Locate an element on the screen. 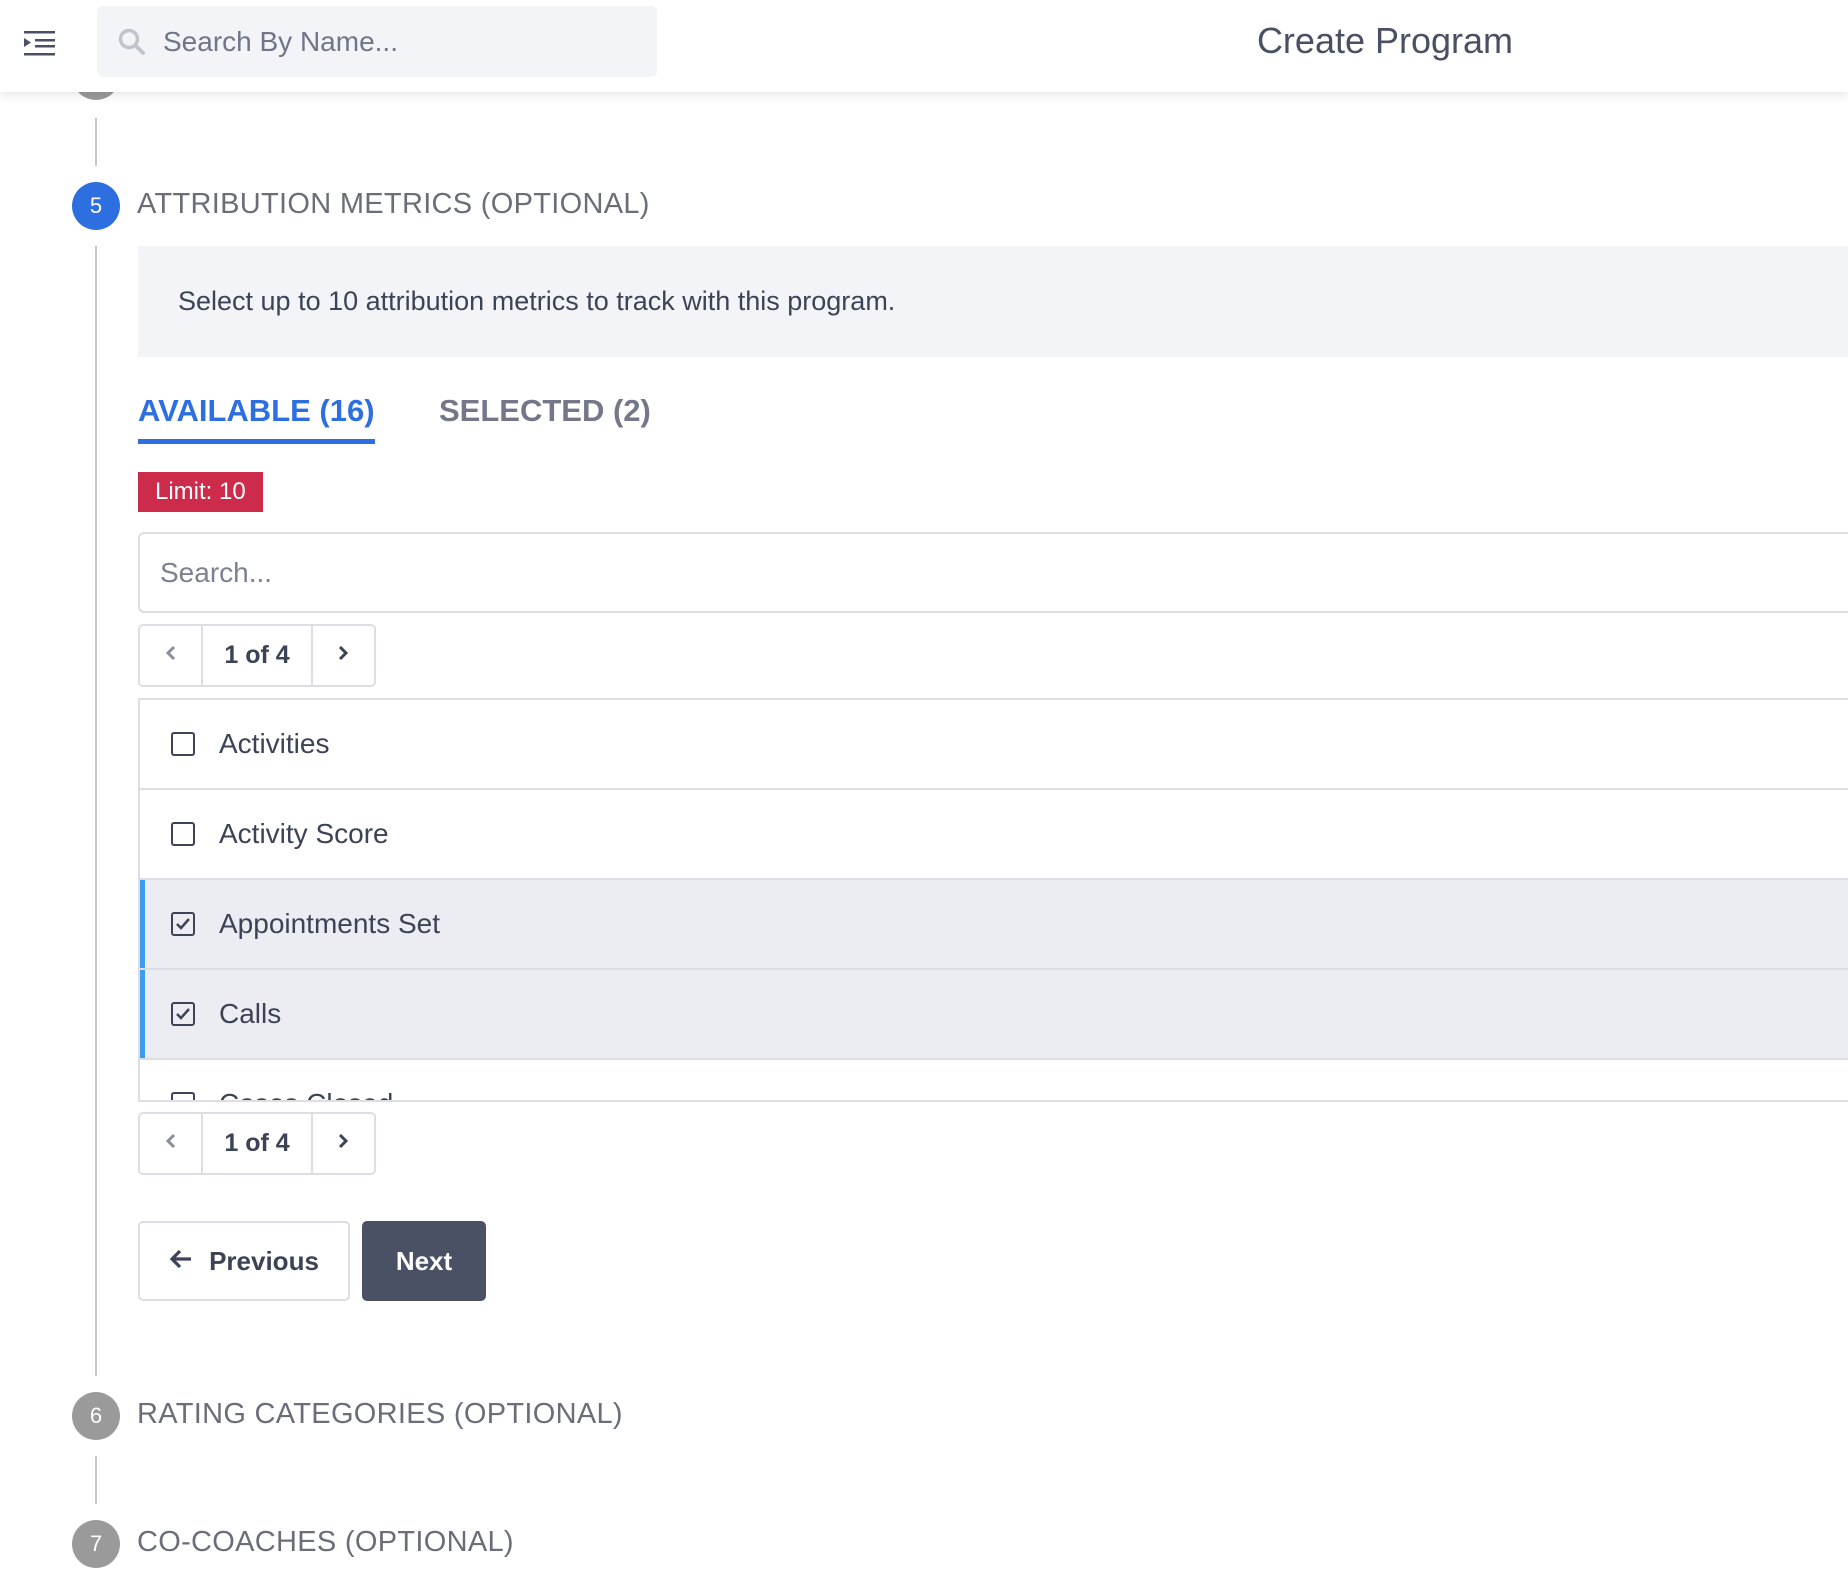 This screenshot has width=1848, height=1570. tab-selected: SELECTED (2) is located at coordinates (545, 411).